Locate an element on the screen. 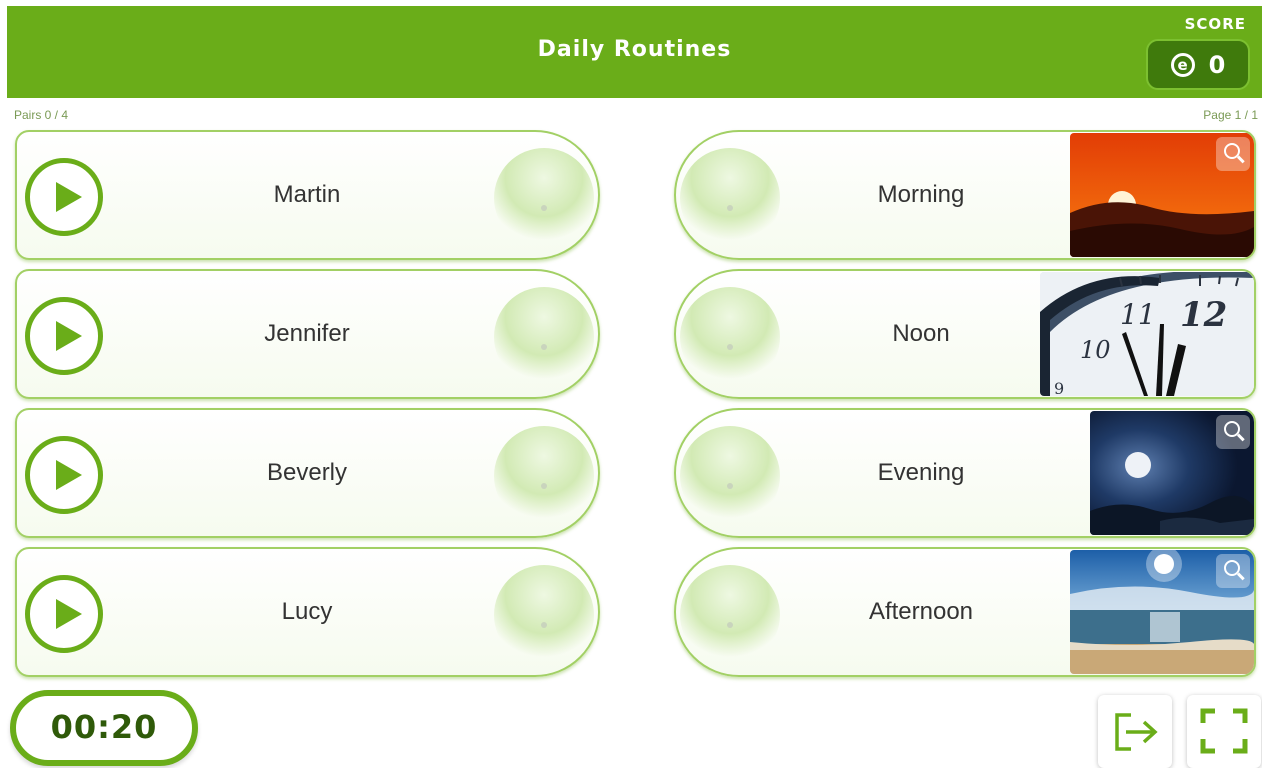 This screenshot has width=1262, height=768. right-card-evening: Evening is located at coordinates (965, 473).